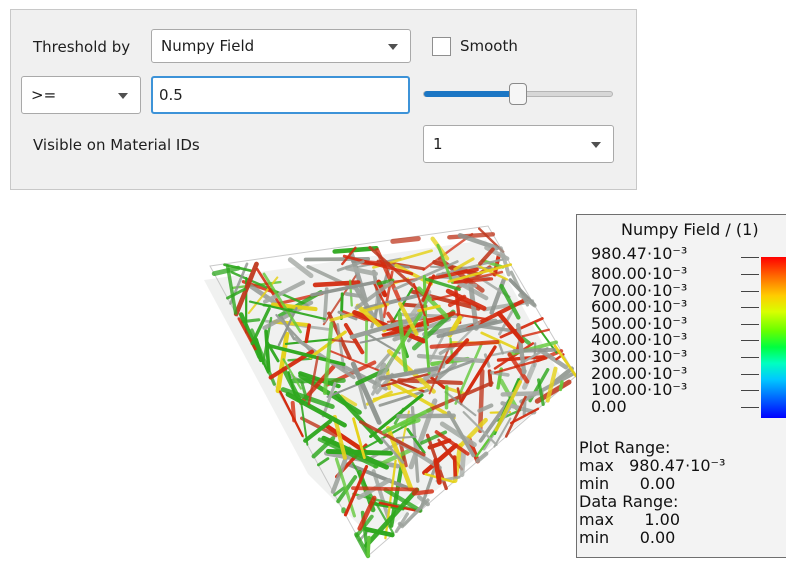 Image resolution: width=786 pixels, height=562 pixels. What do you see at coordinates (629, 501) in the screenshot?
I see `data-range-label: Data Range:` at bounding box center [629, 501].